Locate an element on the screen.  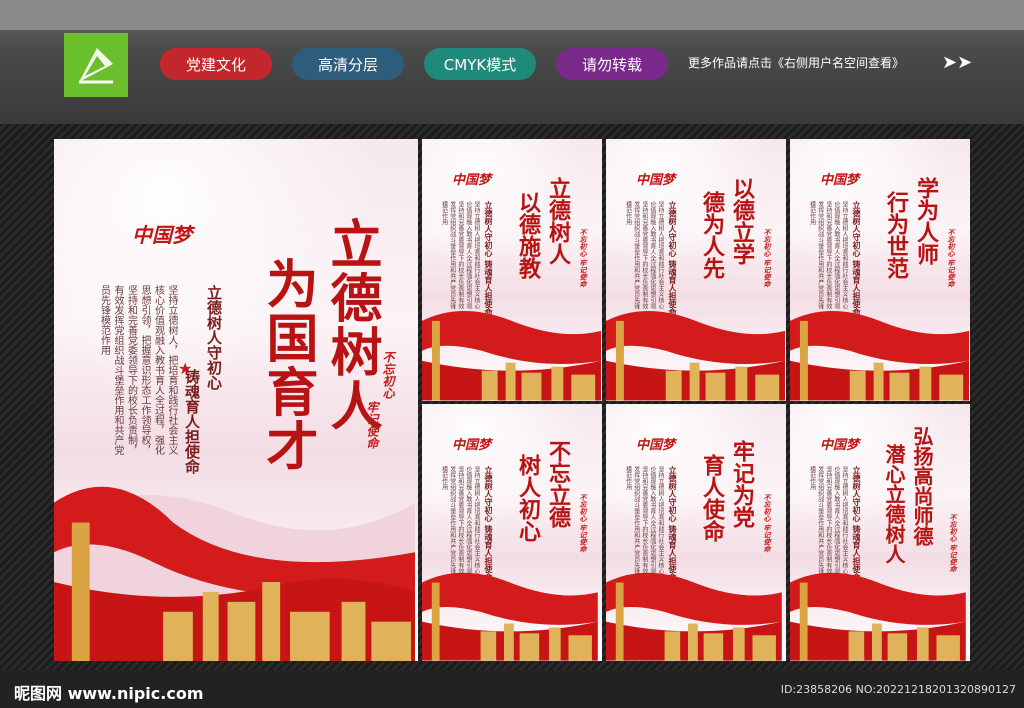
star-icon: ★ is located at coordinates (185, 368).